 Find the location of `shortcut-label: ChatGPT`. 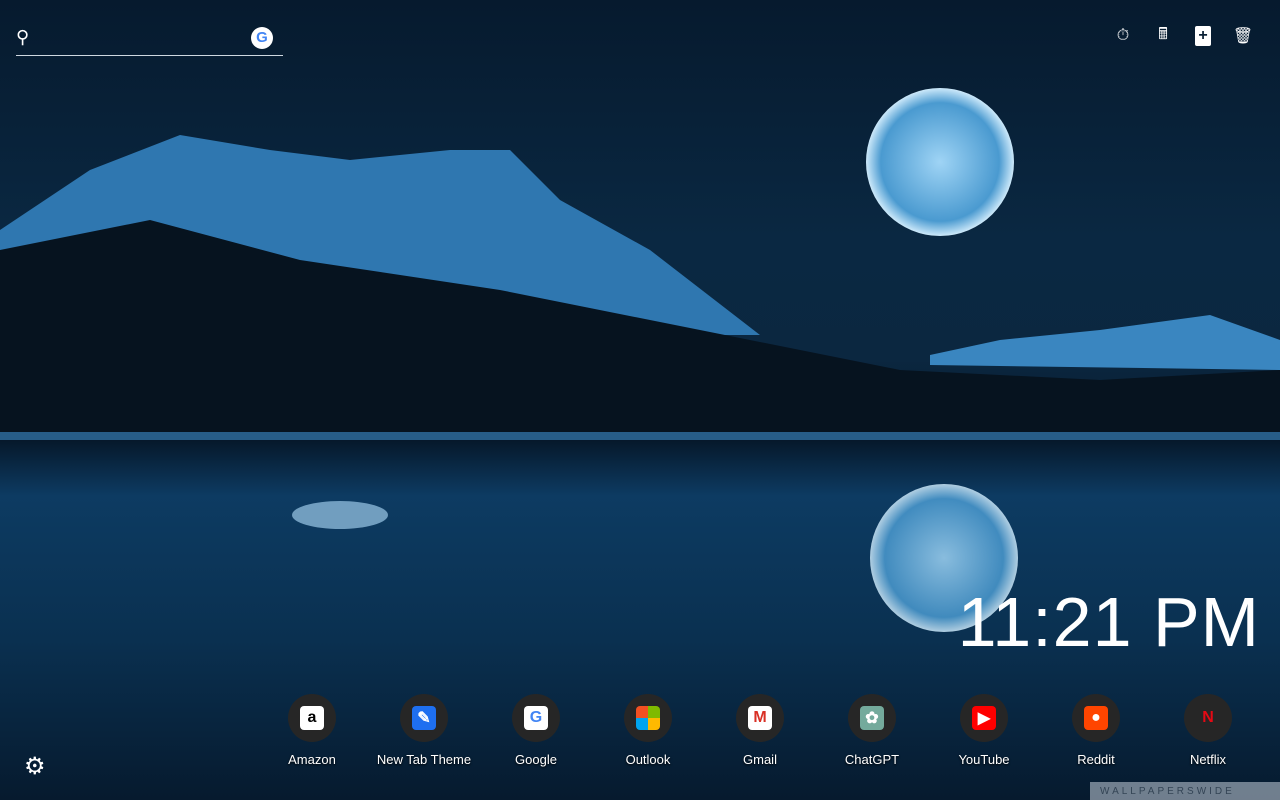

shortcut-label: ChatGPT is located at coordinates (872, 759).